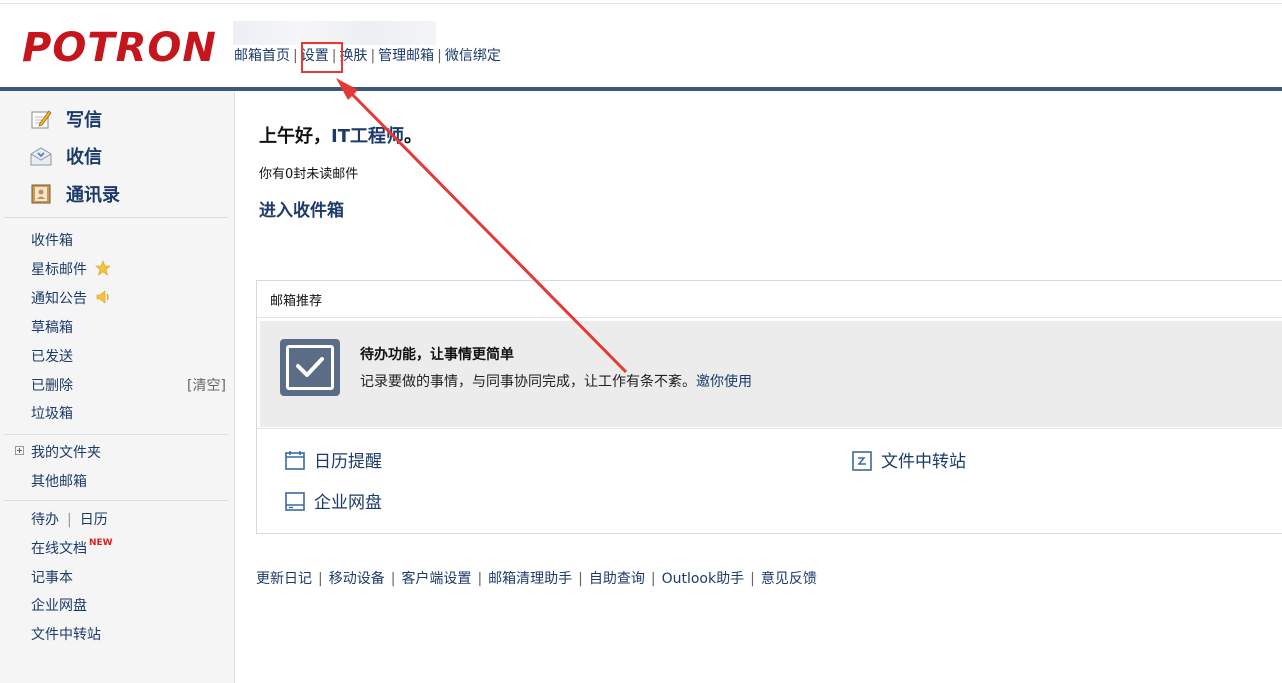 Image resolution: width=1282 pixels, height=683 pixels. What do you see at coordinates (59, 299) in the screenshot?
I see `folder-announcements-label: 通知公告` at bounding box center [59, 299].